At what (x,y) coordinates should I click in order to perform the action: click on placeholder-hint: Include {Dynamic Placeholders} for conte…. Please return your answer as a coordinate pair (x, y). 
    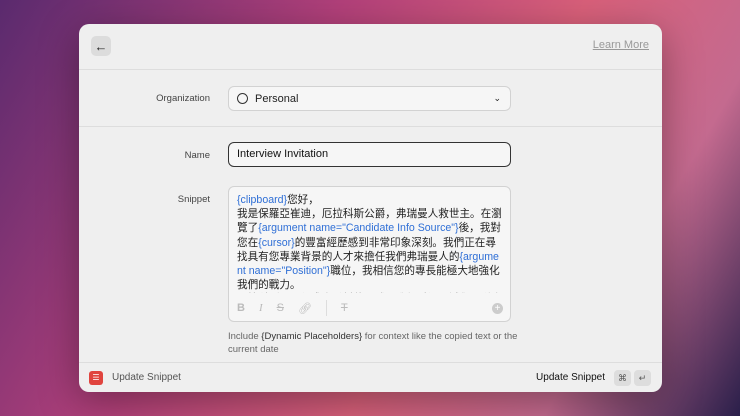
    Looking at the image, I should click on (373, 343).